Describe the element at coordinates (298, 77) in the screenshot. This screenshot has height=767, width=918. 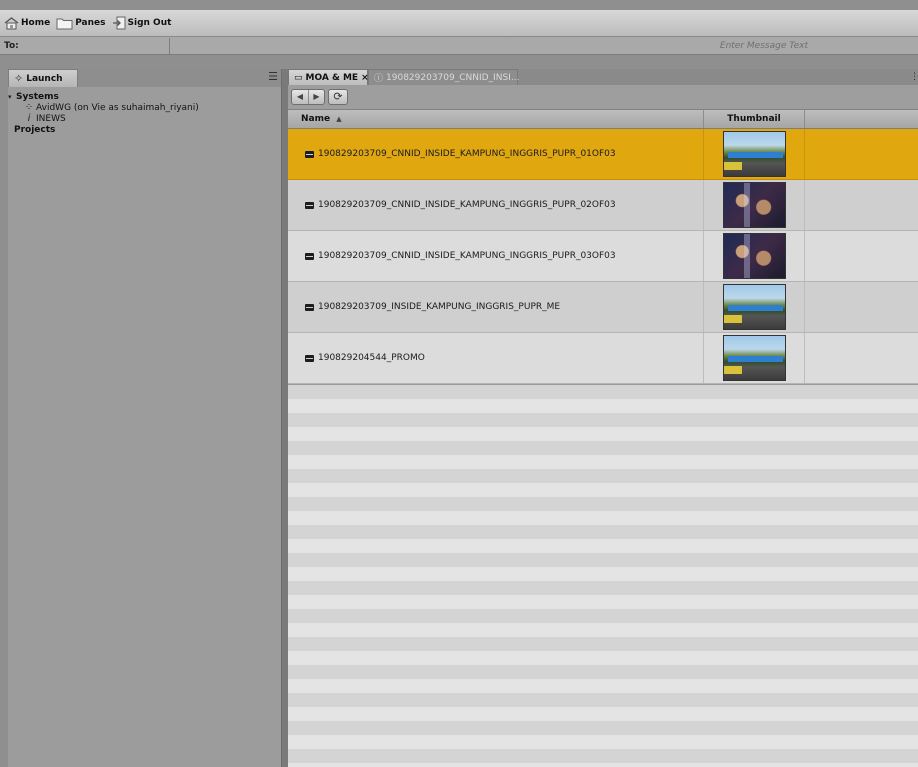
I see `folder-icon: ▭` at that location.